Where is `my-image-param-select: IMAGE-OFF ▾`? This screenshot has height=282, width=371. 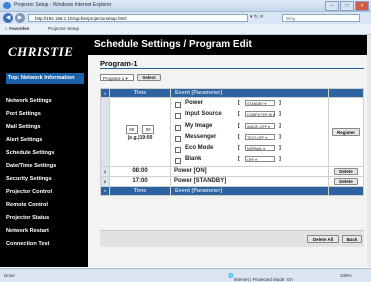
my-image-param-select: IMAGE-OFF ▾ is located at coordinates (260, 125).